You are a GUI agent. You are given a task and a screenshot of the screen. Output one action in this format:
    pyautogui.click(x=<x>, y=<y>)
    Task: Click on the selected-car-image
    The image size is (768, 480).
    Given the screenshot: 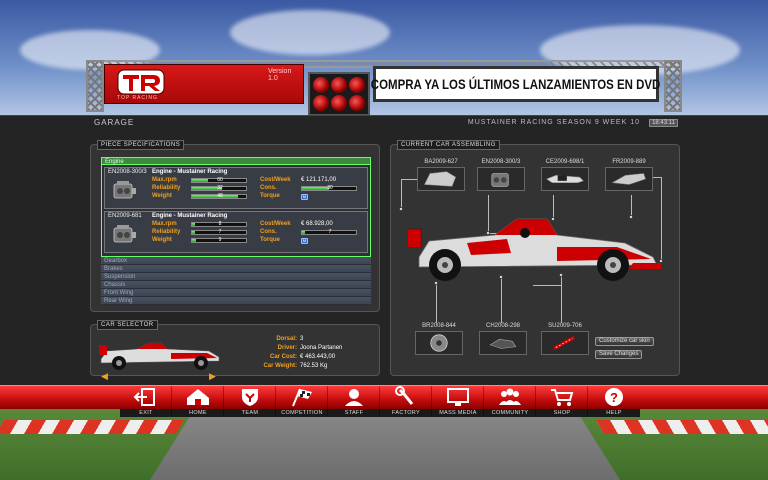 What is the action you would take?
    pyautogui.click(x=160, y=353)
    